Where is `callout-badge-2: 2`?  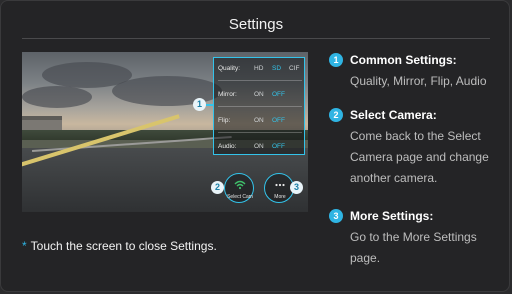
callout-badge-2: 2 is located at coordinates (217, 187).